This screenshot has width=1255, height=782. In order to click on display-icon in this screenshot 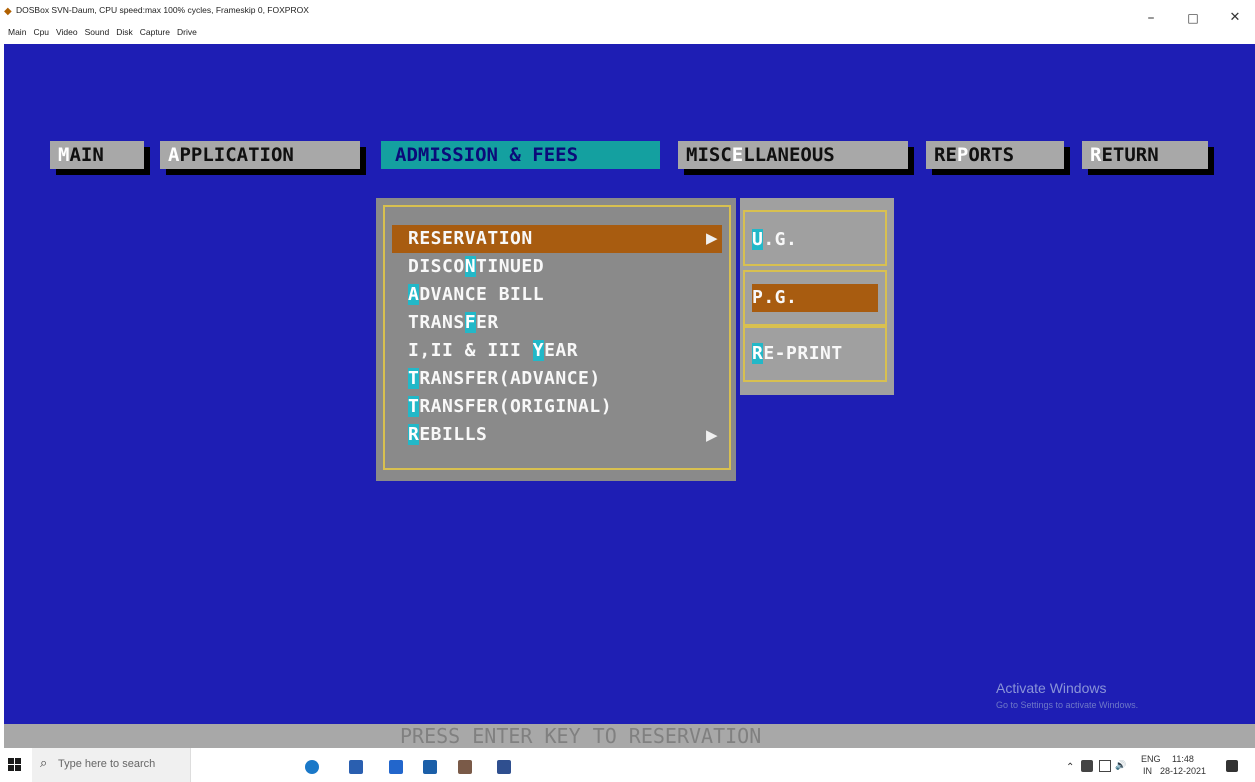, I will do `click(1105, 766)`.